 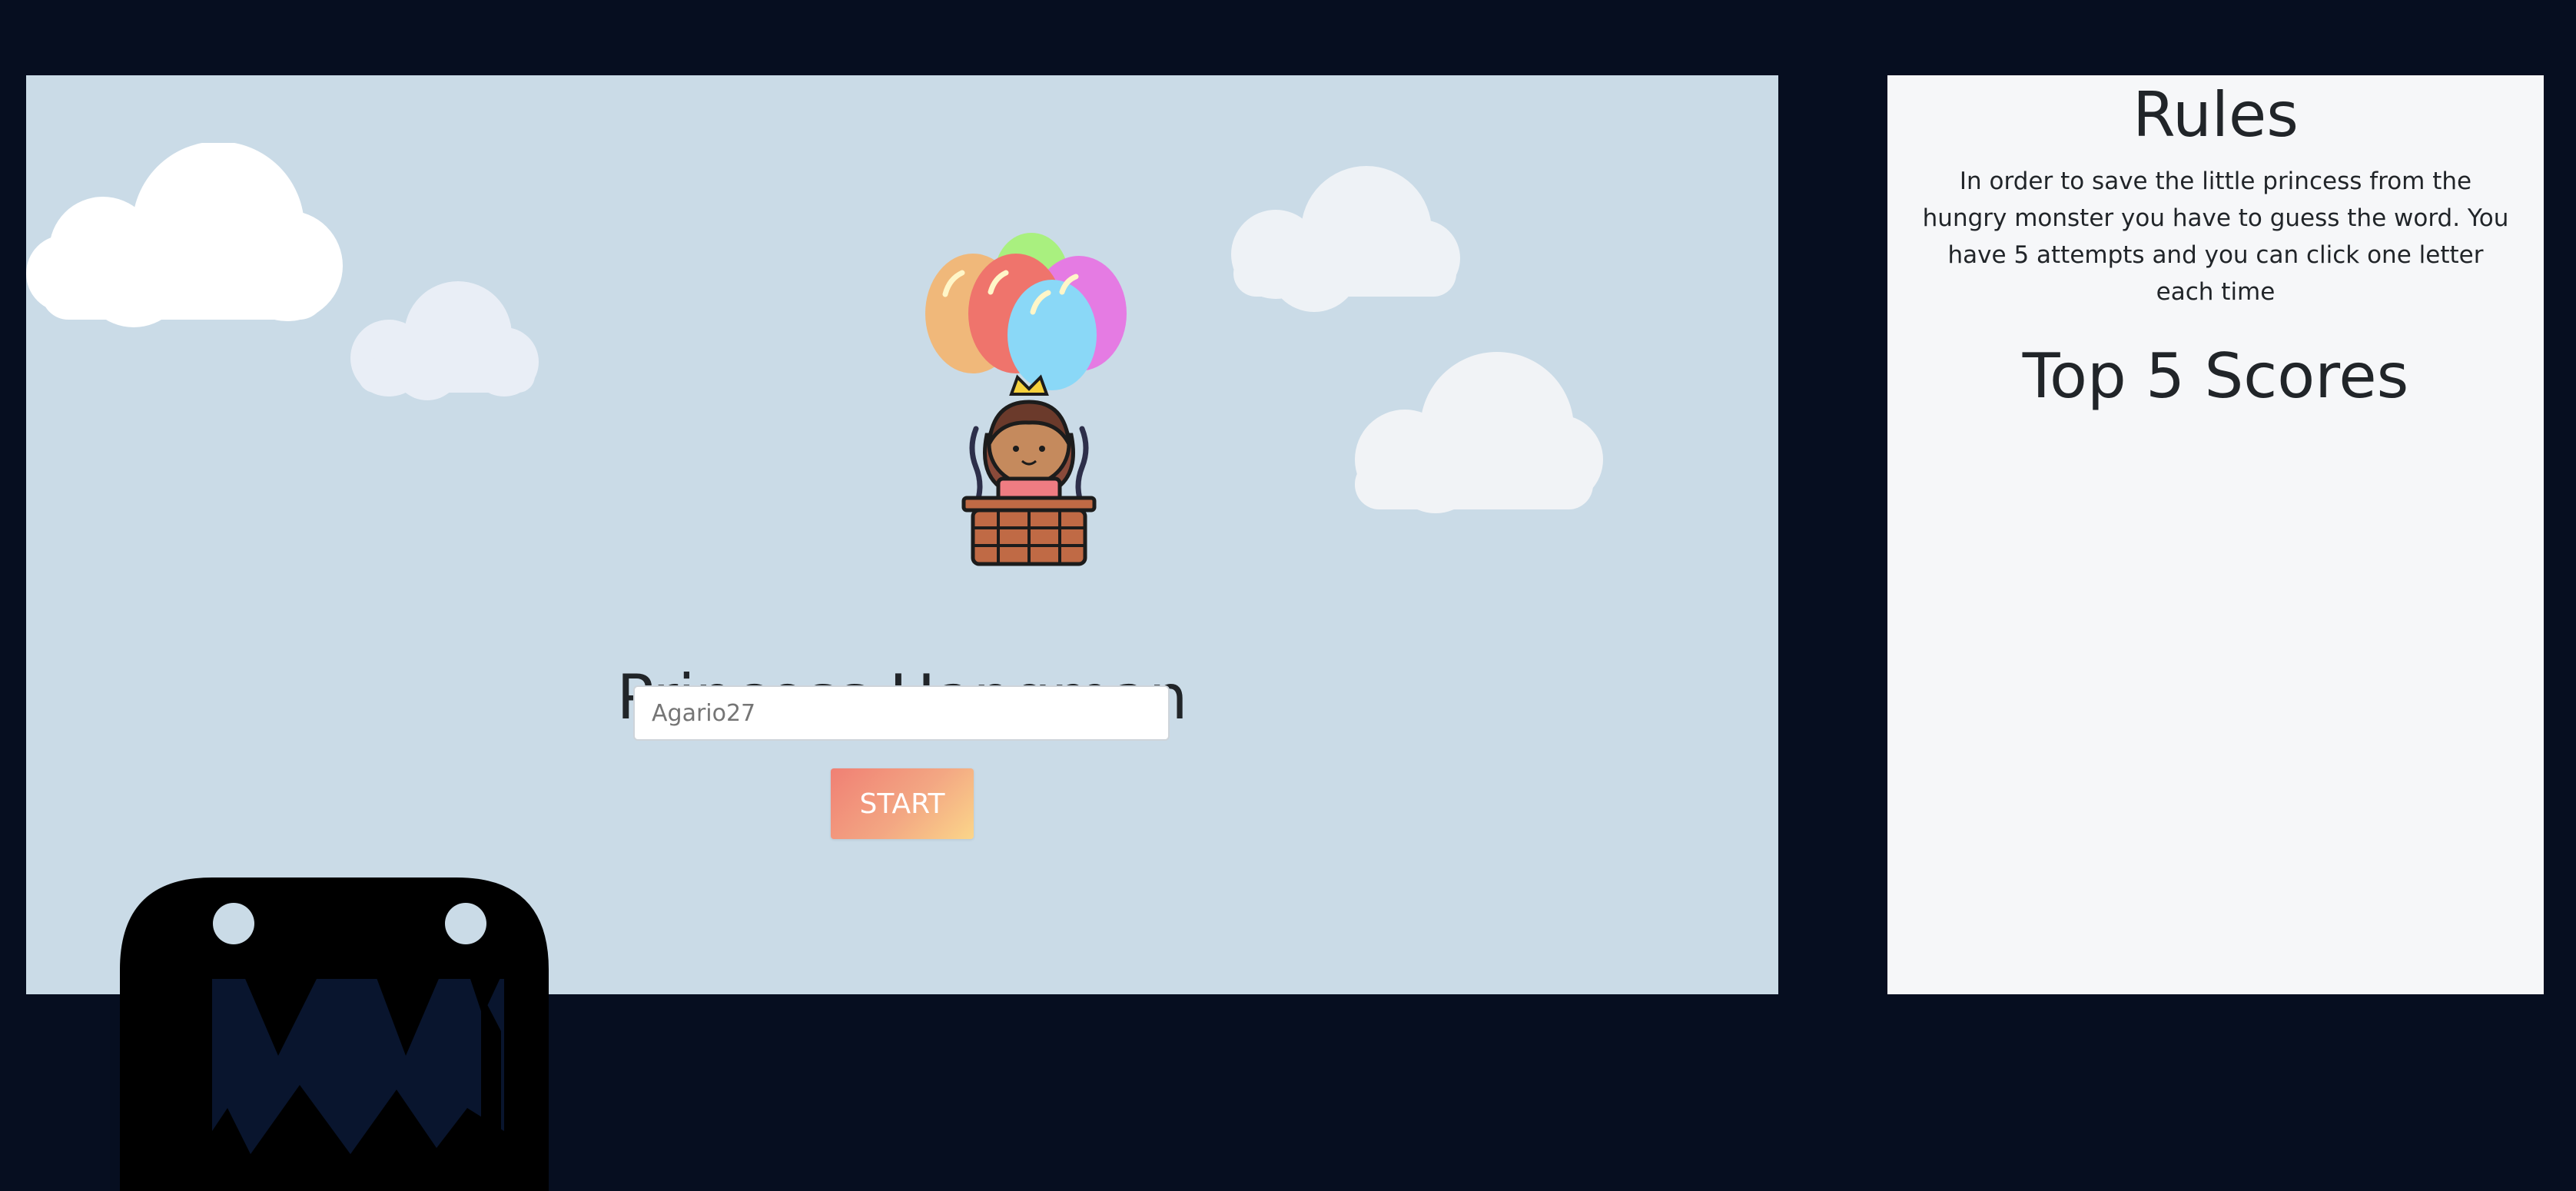 I want to click on start-button: START, so click(x=902, y=804).